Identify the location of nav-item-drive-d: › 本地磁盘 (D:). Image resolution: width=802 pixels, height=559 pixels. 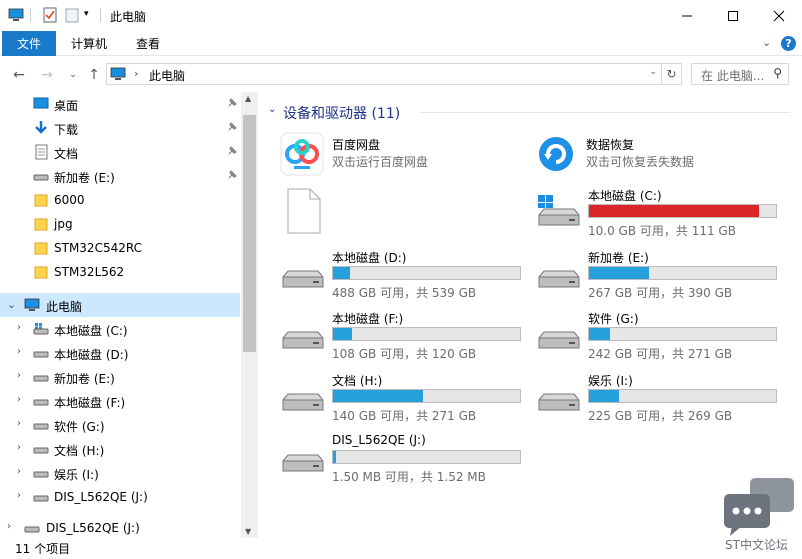
(120, 353).